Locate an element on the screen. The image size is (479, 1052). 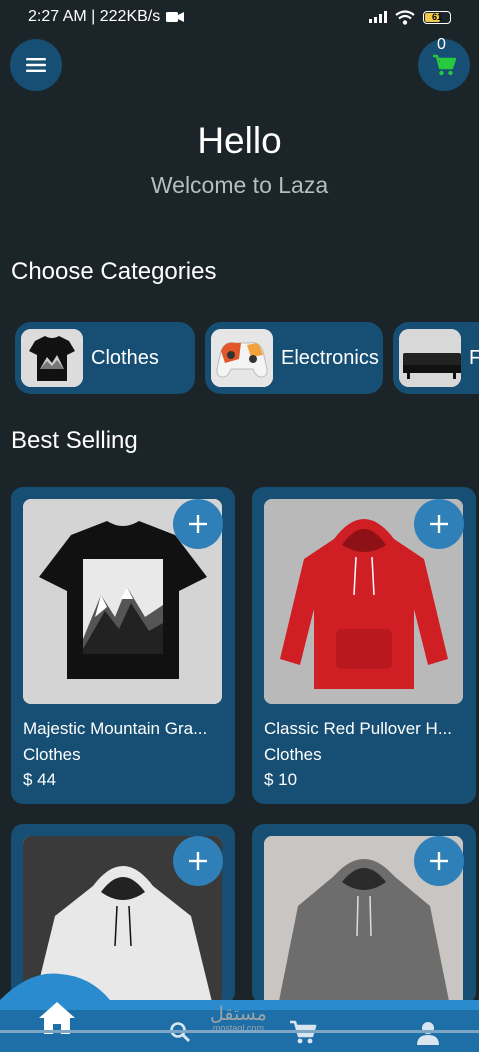
profile-icon is located at coordinates (428, 1033).